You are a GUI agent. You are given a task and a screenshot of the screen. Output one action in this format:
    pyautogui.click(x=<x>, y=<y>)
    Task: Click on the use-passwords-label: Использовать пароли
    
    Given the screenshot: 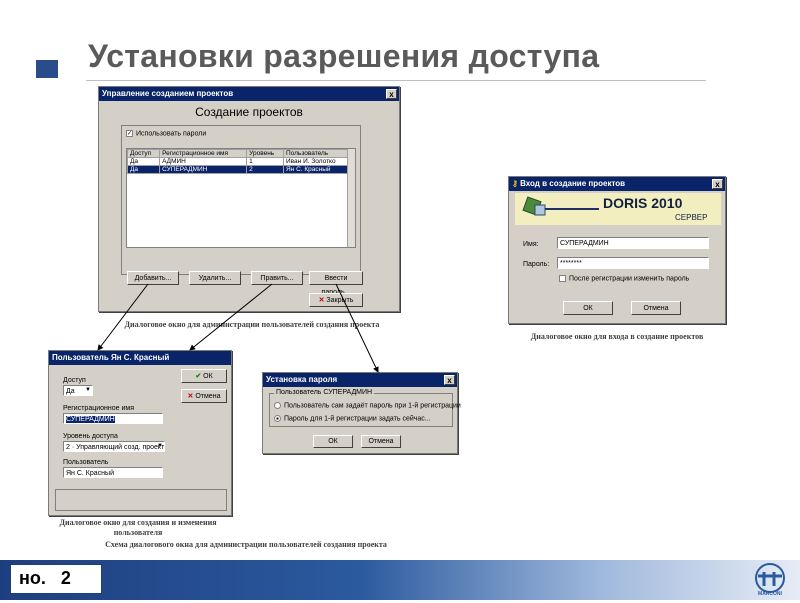 What is the action you would take?
    pyautogui.click(x=171, y=134)
    